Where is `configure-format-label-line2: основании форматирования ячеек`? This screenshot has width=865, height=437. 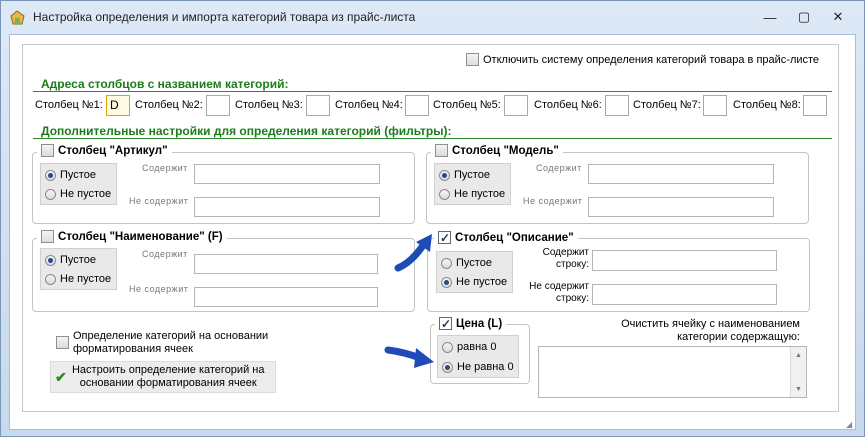 configure-format-label-line2: основании форматирования ячеек is located at coordinates (168, 383).